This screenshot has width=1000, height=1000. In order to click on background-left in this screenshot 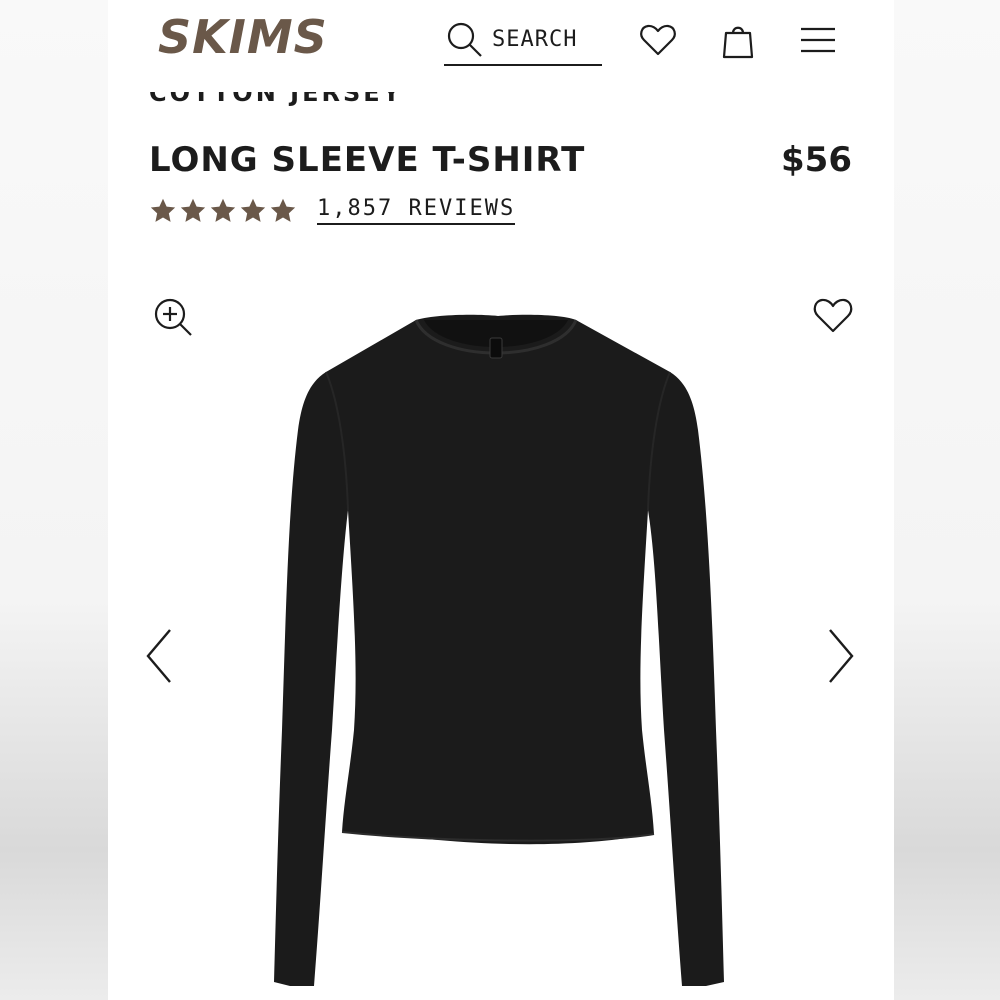, I will do `click(54, 500)`.